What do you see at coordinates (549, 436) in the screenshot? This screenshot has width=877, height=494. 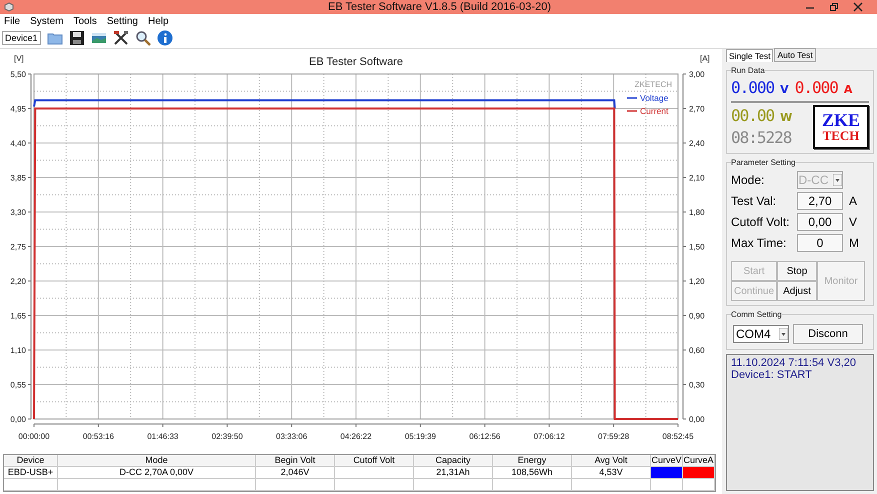 I see `tick-label: 07:06:12` at bounding box center [549, 436].